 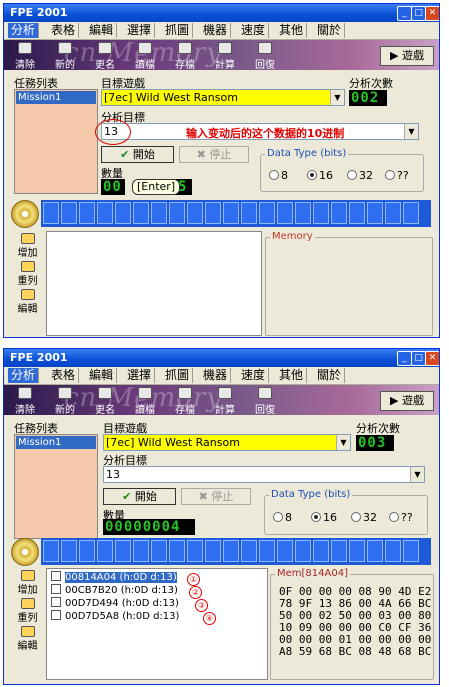 What do you see at coordinates (311, 494) in the screenshot?
I see `data-type-label: Data Type (bits)` at bounding box center [311, 494].